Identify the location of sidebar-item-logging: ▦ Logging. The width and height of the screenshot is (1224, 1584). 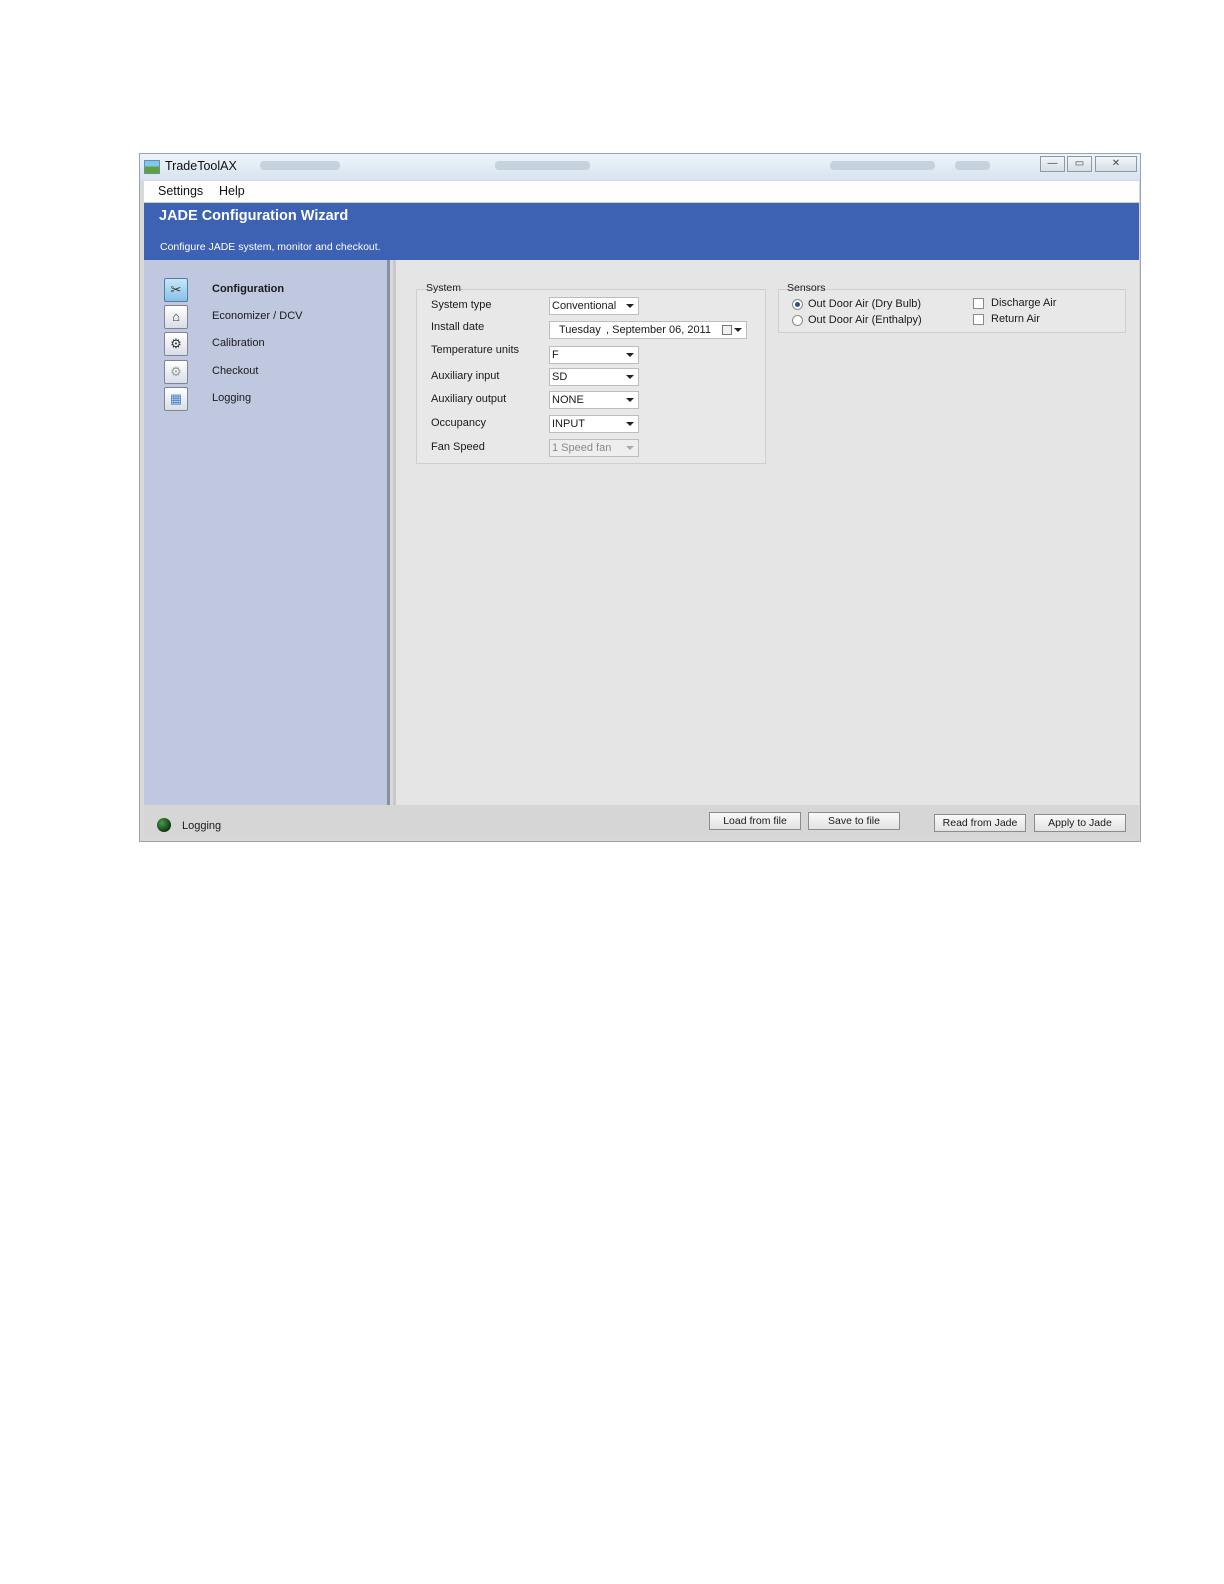
(264, 400).